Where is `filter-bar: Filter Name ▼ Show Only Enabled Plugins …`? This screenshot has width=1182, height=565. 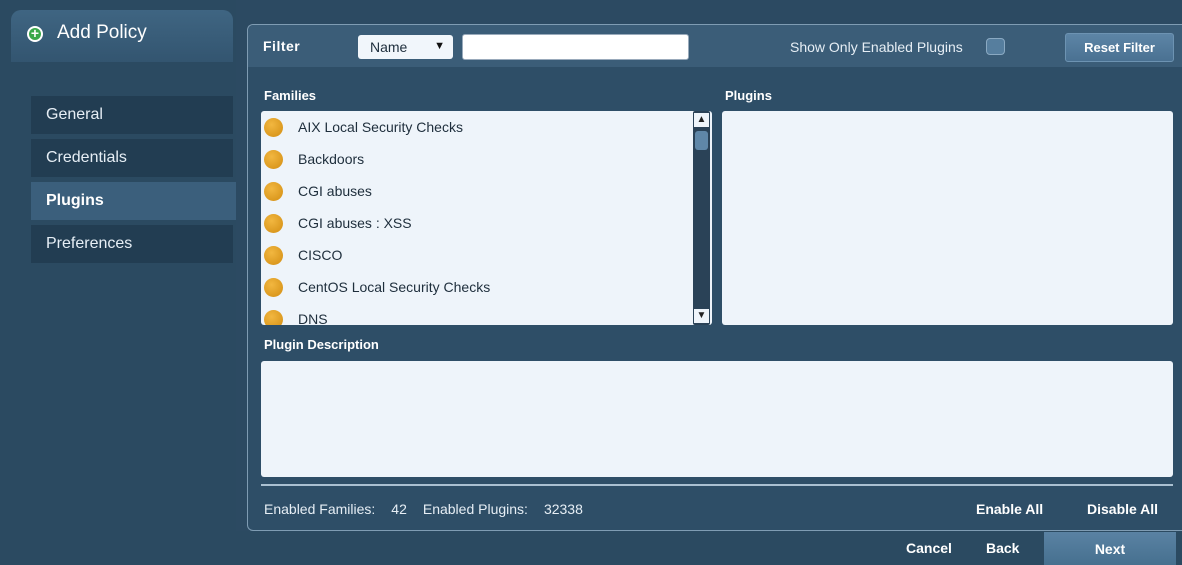
filter-bar: Filter Name ▼ Show Only Enabled Plugins … is located at coordinates (715, 46).